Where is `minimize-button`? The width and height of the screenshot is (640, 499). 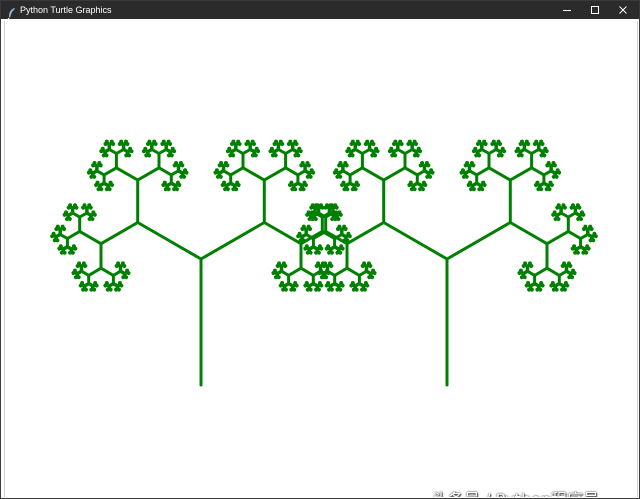
minimize-button is located at coordinates (567, 10).